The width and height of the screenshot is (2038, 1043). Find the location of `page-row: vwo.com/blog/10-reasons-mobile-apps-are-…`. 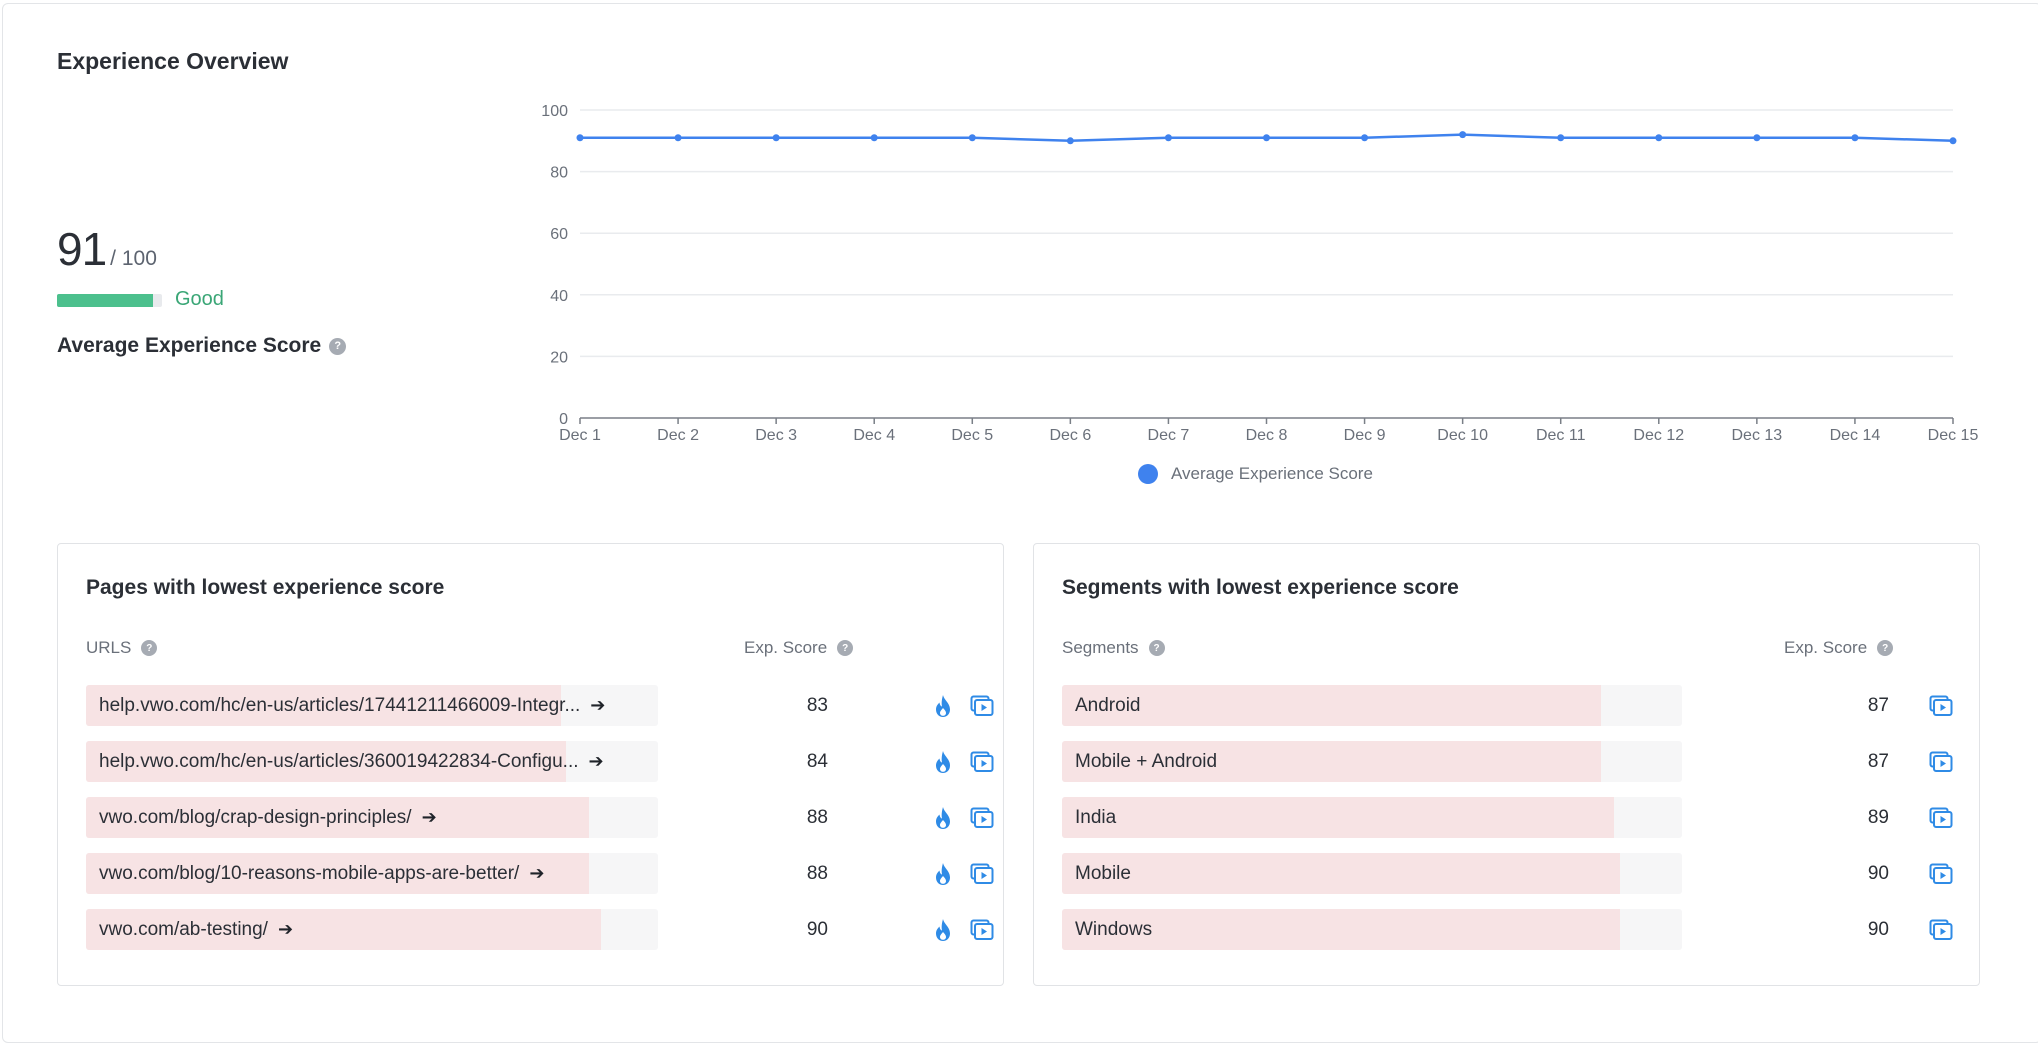

page-row: vwo.com/blog/10-reasons-mobile-apps-are-… is located at coordinates (572, 873).